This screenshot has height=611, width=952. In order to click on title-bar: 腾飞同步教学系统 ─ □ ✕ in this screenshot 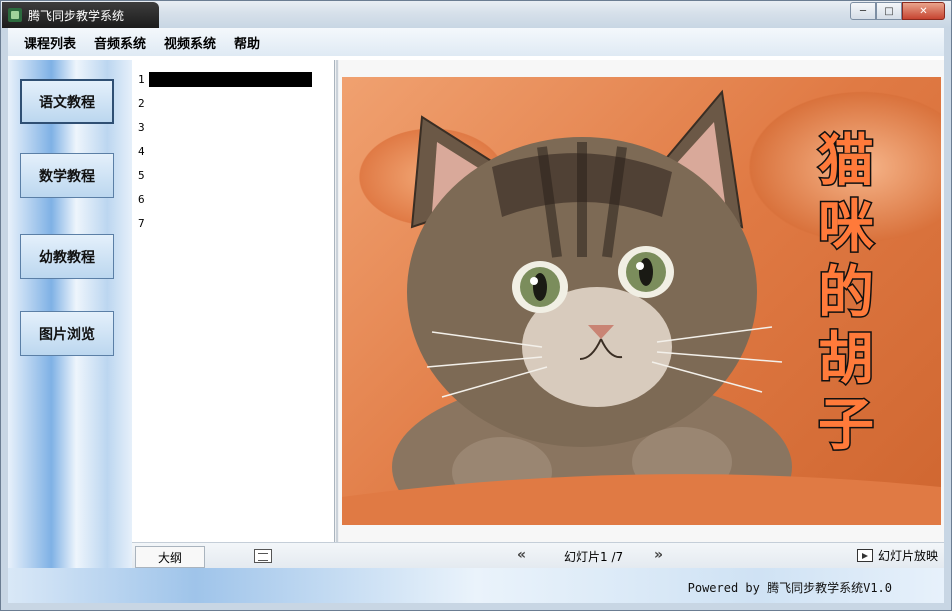, I will do `click(476, 14)`.